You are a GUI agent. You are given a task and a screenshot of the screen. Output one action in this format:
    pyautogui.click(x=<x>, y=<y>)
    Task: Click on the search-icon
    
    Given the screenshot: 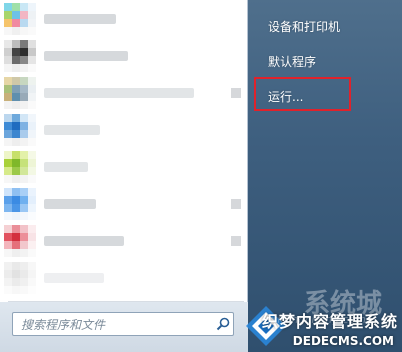 What is the action you would take?
    pyautogui.click(x=223, y=324)
    